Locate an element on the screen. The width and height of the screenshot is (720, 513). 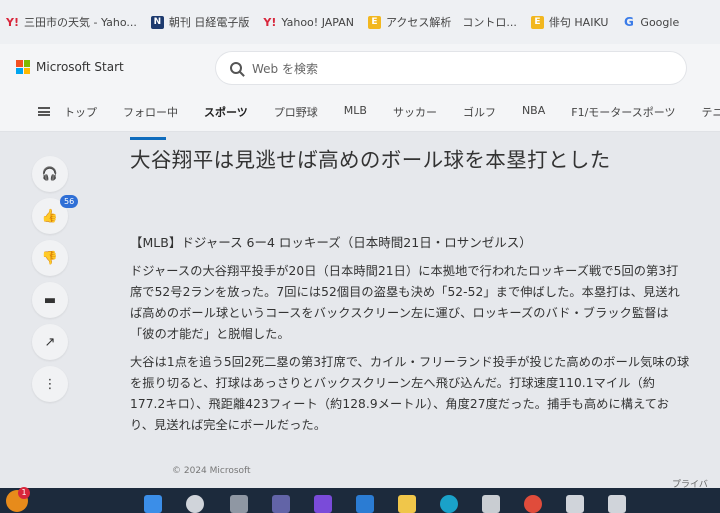
bookmark-haiku: E 俳句 HAIKU is located at coordinates (569, 22).